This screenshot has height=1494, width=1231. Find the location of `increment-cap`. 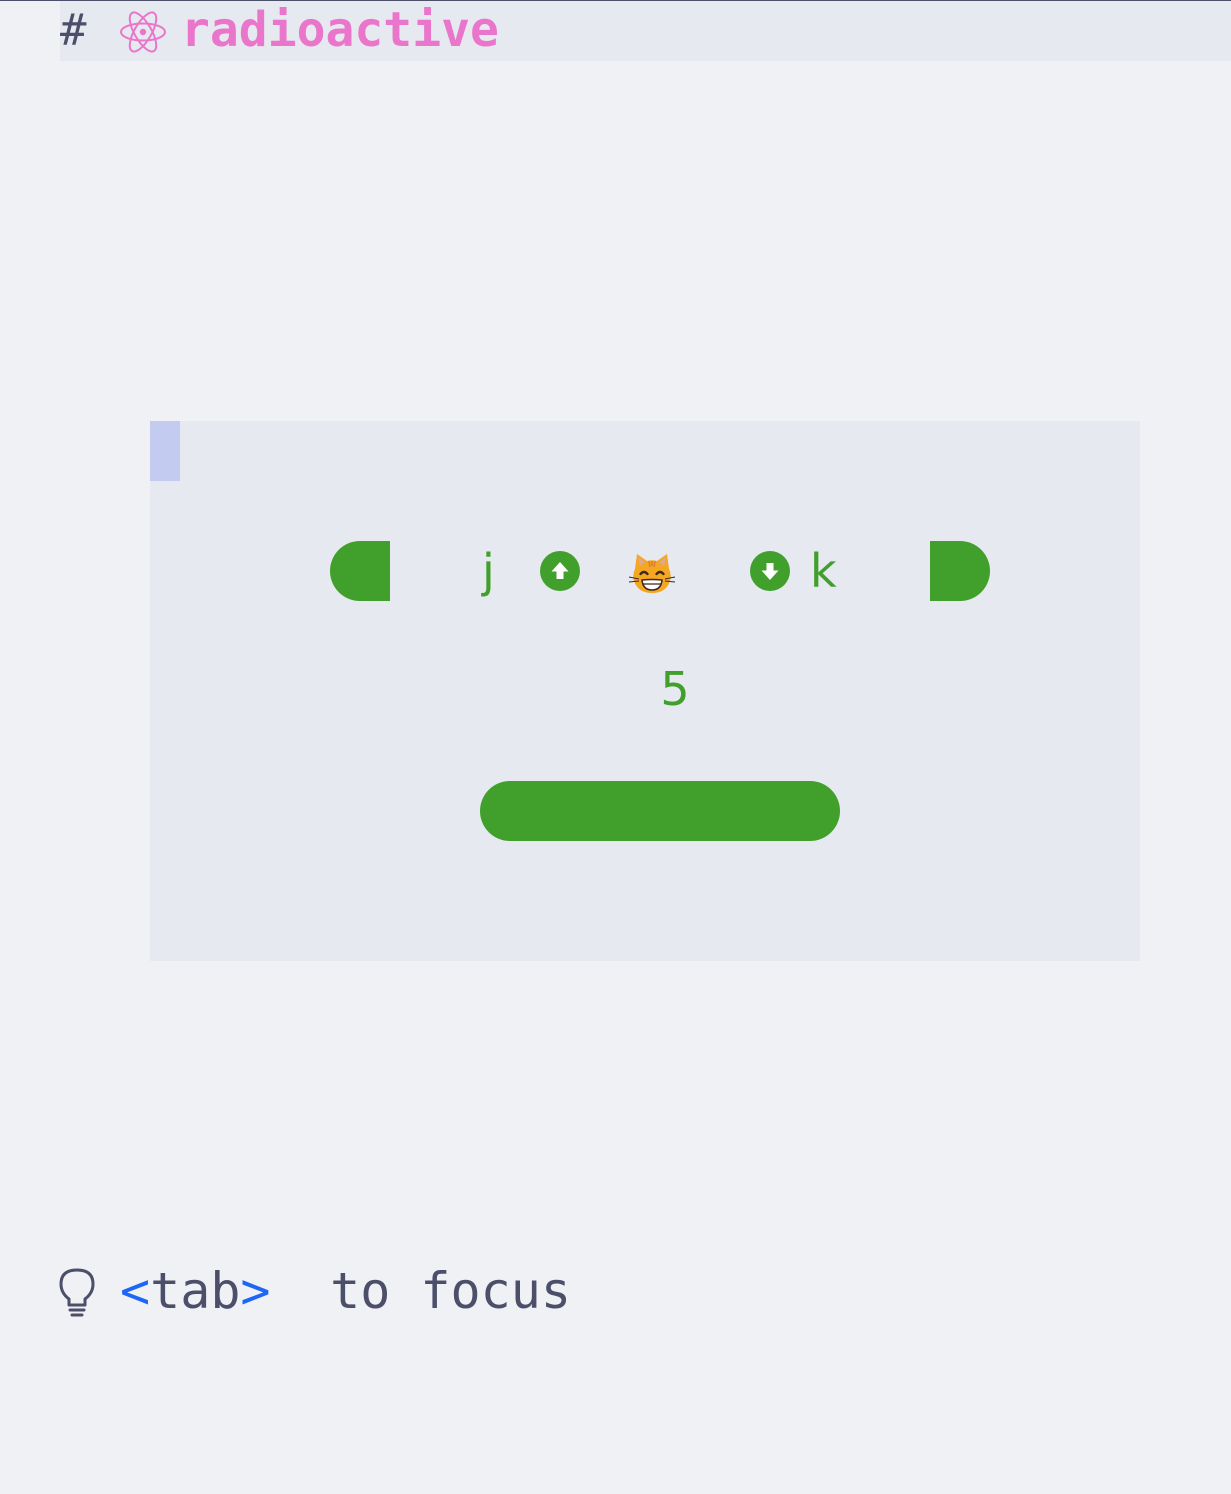

increment-cap is located at coordinates (960, 571).